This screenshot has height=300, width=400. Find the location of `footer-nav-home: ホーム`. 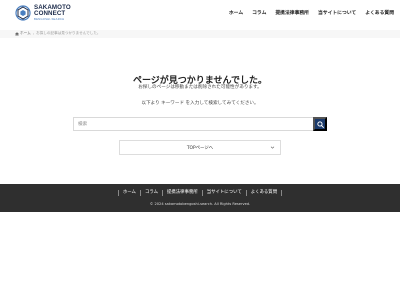

footer-nav-home: ホーム is located at coordinates (128, 193).